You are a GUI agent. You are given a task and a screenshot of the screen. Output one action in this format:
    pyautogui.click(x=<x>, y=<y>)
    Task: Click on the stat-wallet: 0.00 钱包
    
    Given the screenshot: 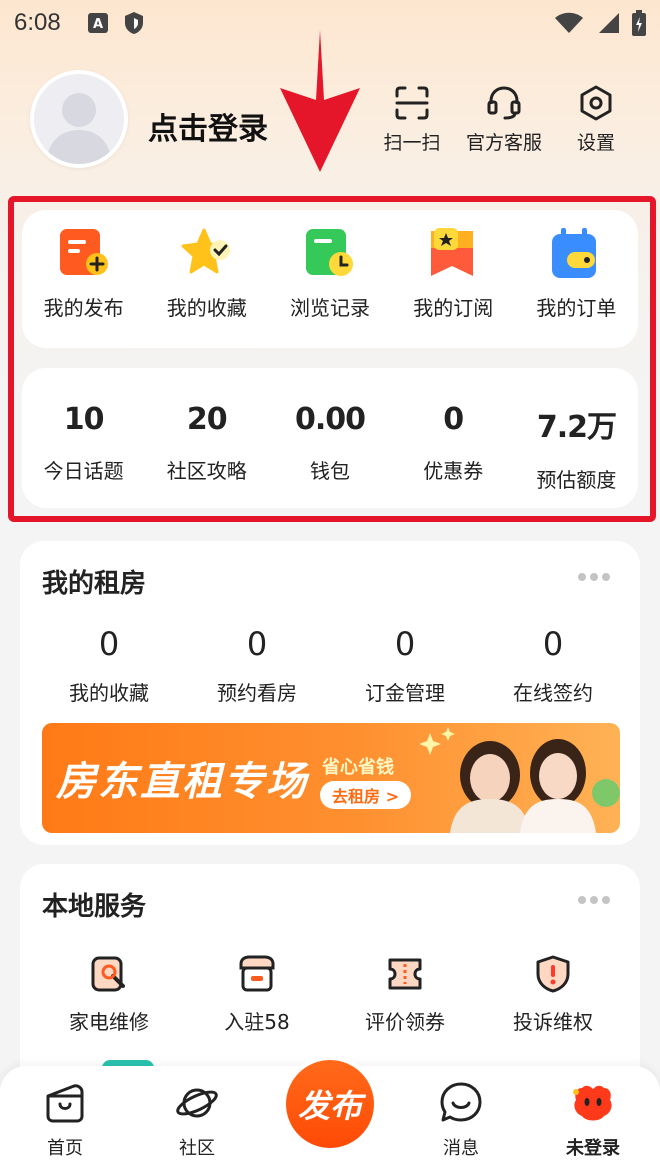 What is the action you would take?
    pyautogui.click(x=329, y=447)
    